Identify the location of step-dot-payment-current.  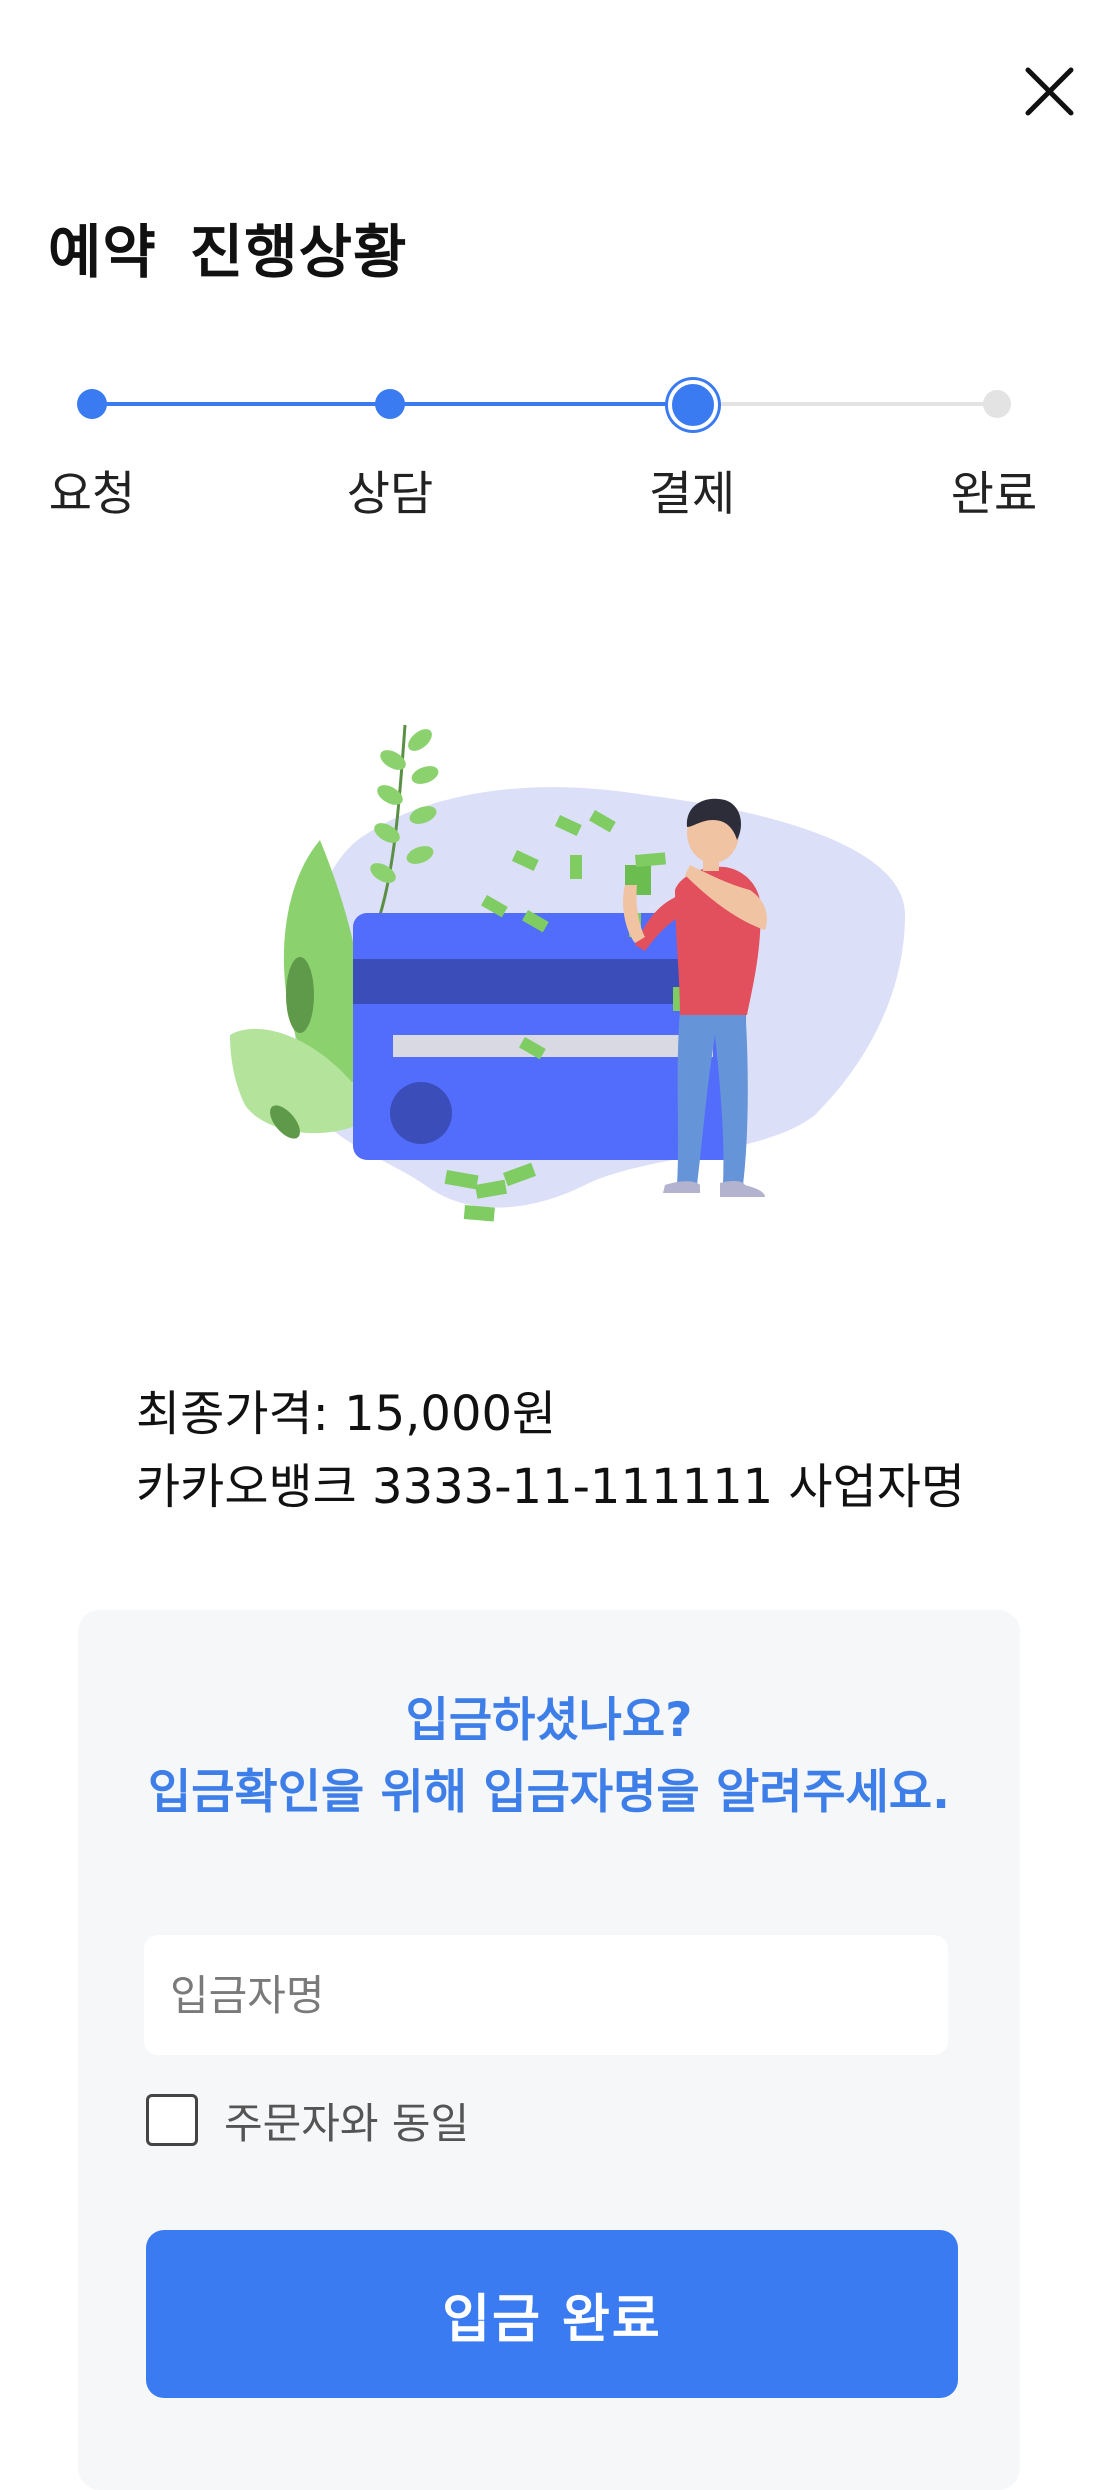
(693, 405).